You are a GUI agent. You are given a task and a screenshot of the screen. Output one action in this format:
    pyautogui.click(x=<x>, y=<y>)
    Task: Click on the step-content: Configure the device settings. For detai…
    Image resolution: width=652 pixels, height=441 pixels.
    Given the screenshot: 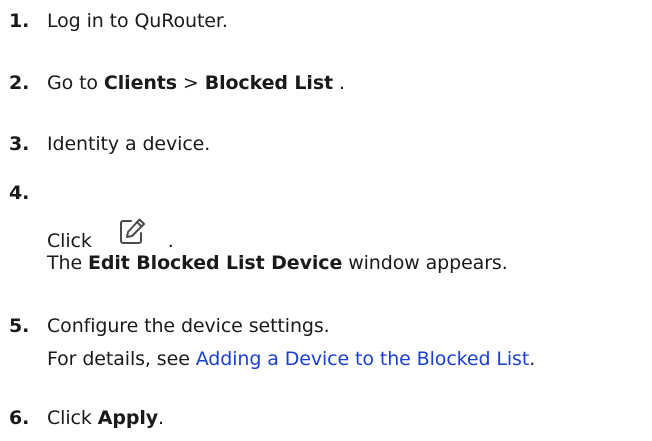 What is the action you would take?
    pyautogui.click(x=347, y=342)
    